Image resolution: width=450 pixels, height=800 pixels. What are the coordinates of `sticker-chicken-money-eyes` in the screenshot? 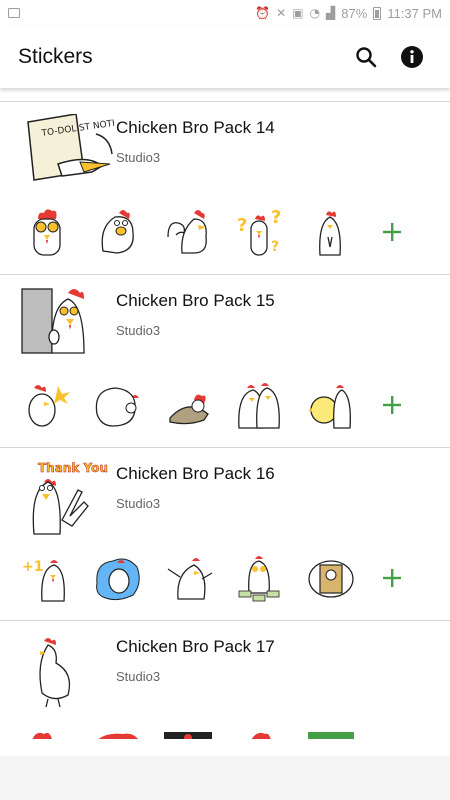 It's located at (47, 232).